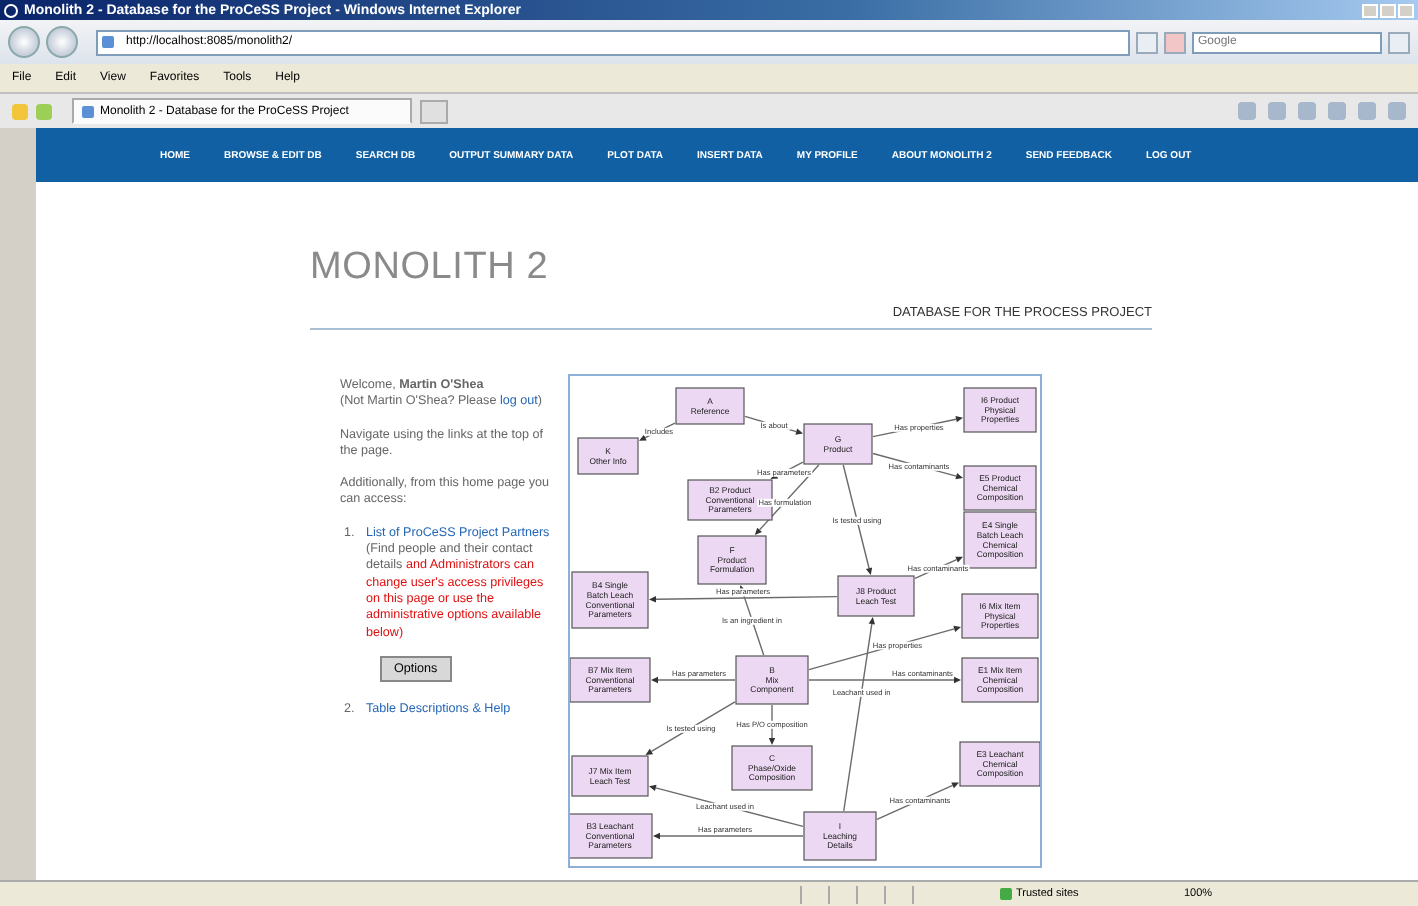 The width and height of the screenshot is (1418, 906). Describe the element at coordinates (1406, 10) in the screenshot. I see `close-button` at that location.